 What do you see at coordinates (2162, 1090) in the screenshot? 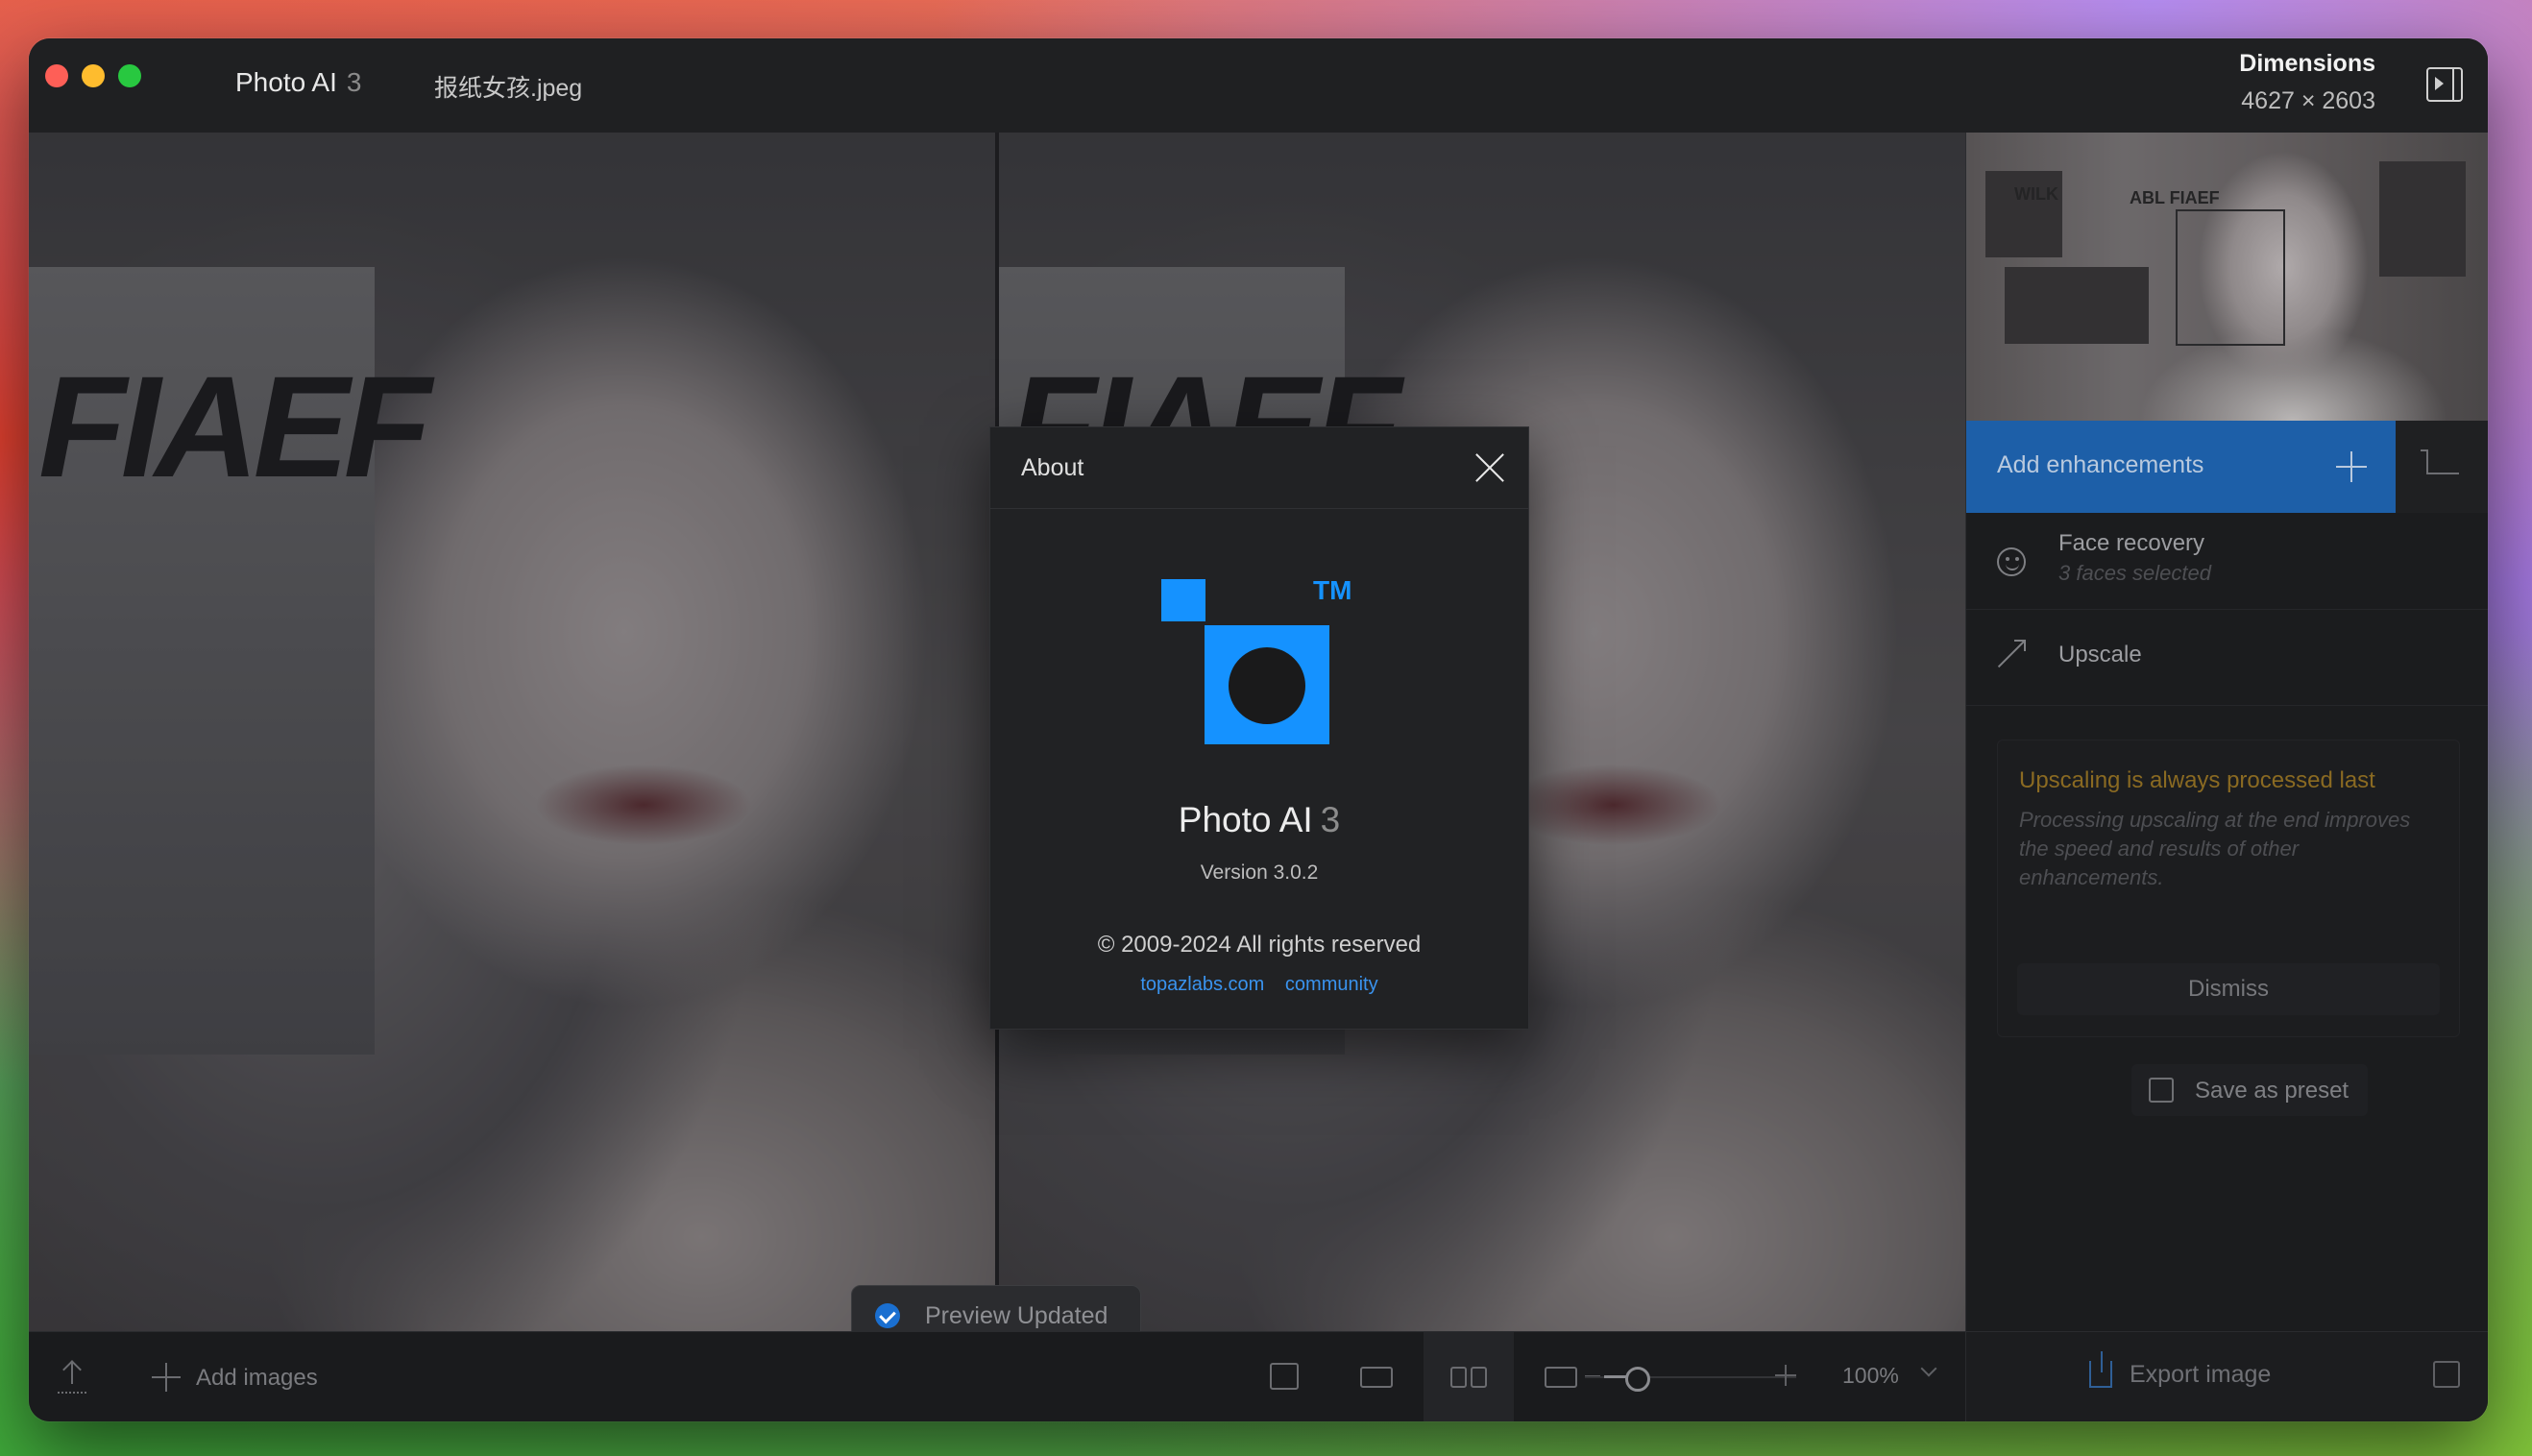
I see `preset-icon` at bounding box center [2162, 1090].